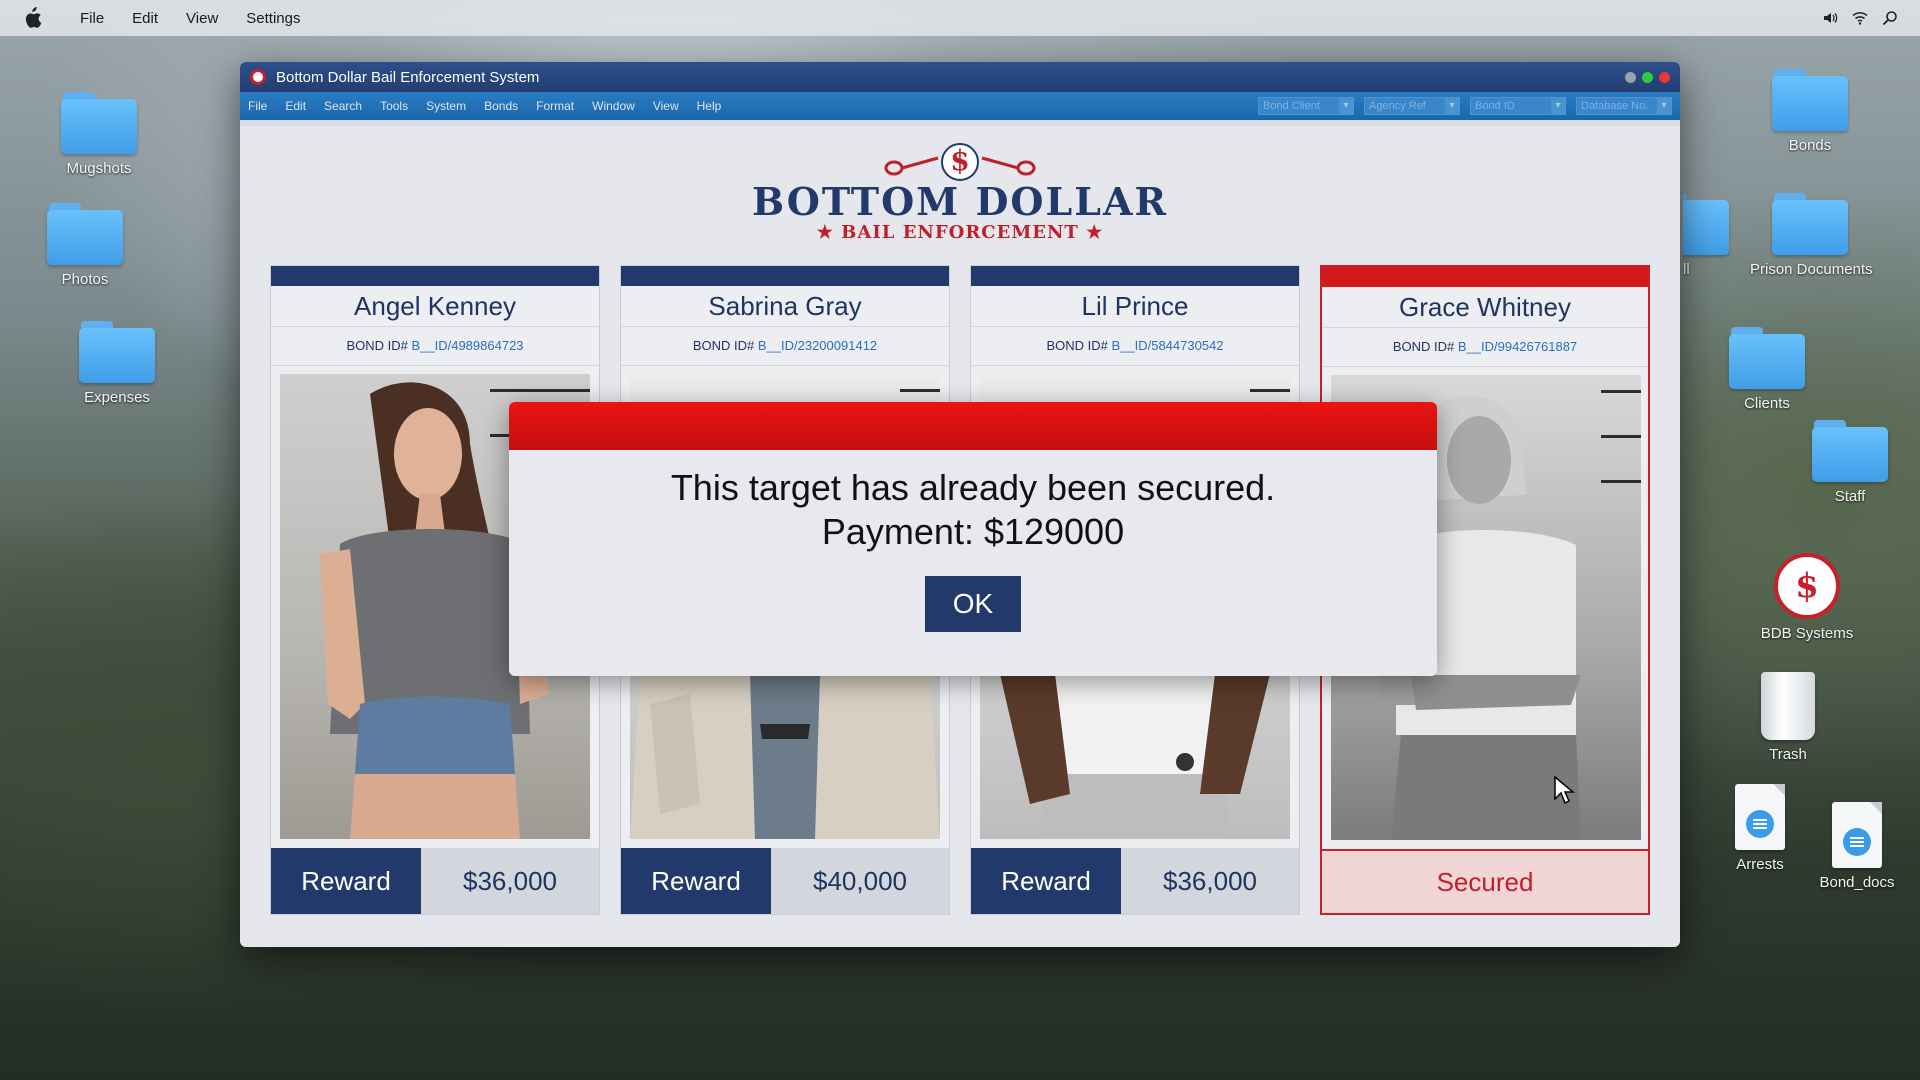 The width and height of the screenshot is (1920, 1080). Describe the element at coordinates (817, 345) in the screenshot. I see `bond-id-value: B__ID/23200091412` at that location.